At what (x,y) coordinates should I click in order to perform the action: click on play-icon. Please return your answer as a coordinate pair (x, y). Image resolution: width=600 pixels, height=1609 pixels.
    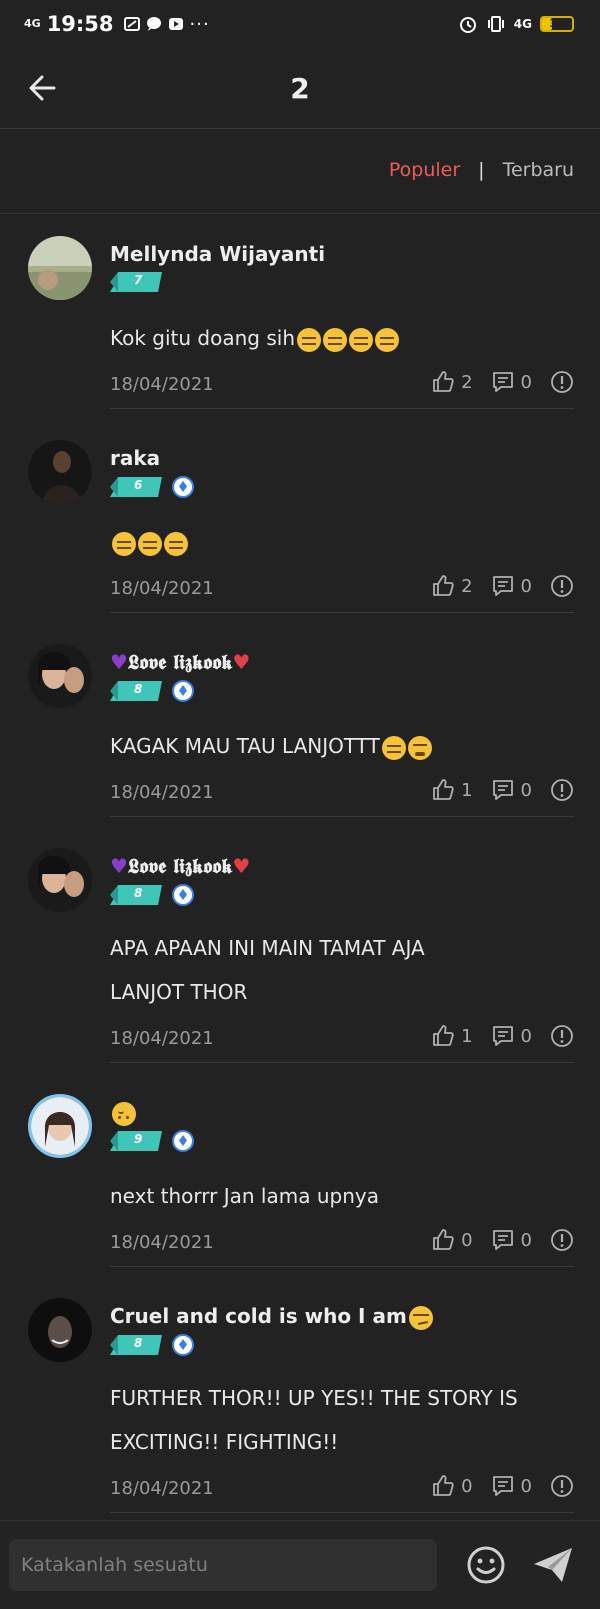
    Looking at the image, I should click on (175, 24).